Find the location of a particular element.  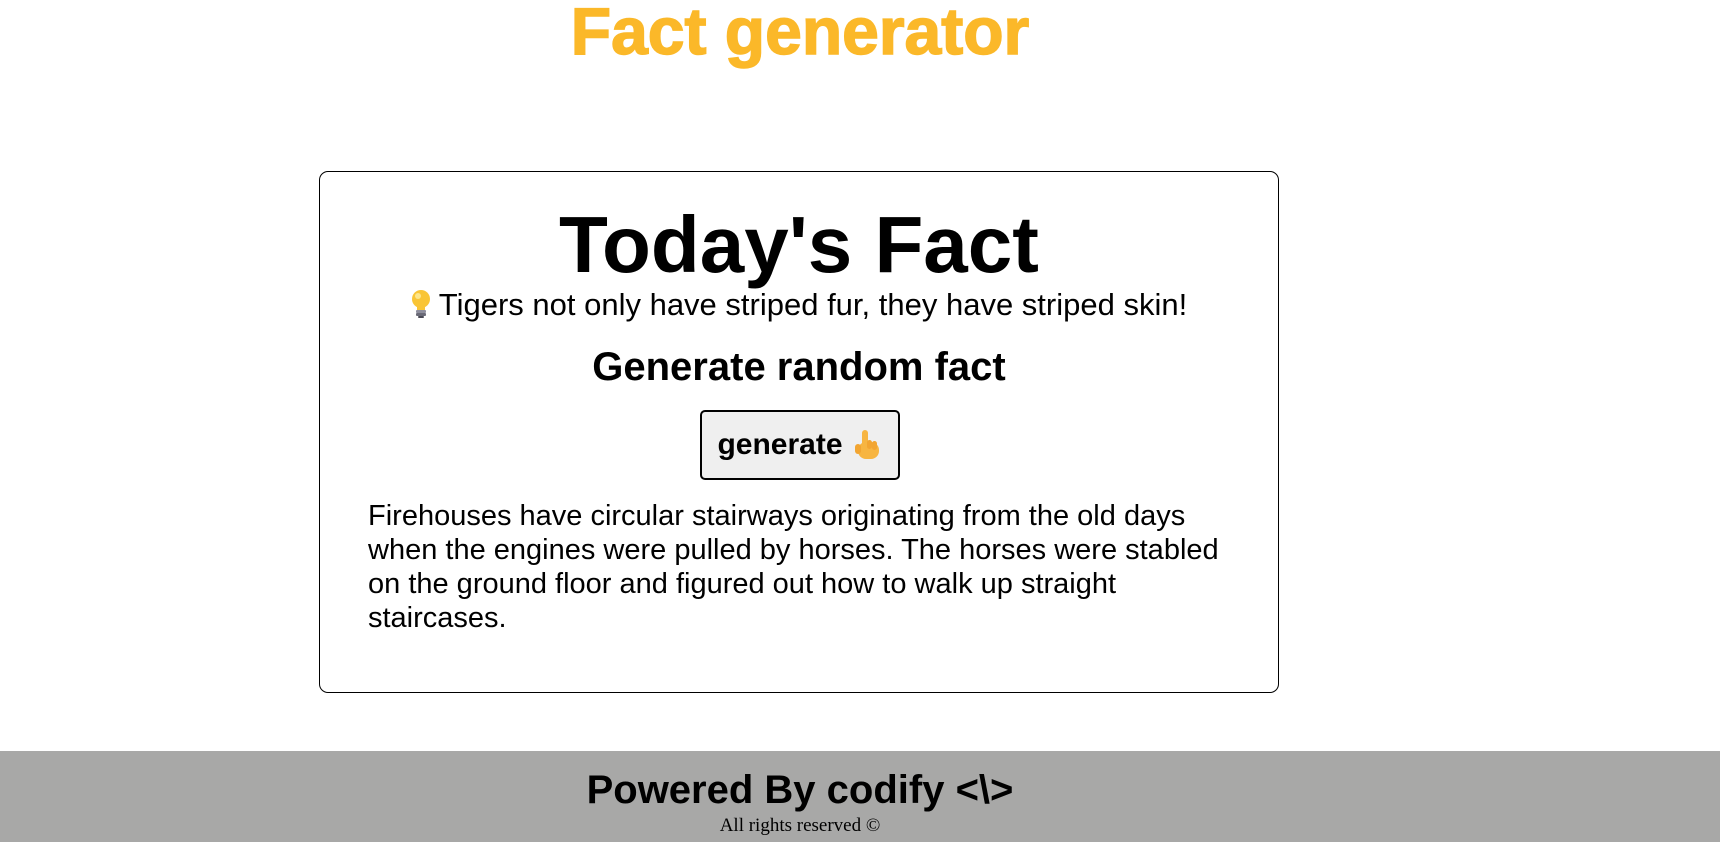

generate-button: generate is located at coordinates (800, 445).